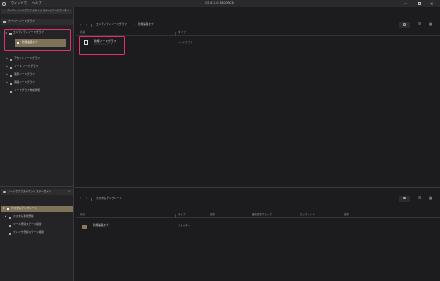 The image size is (440, 281). I want to click on bottom-tree-item-custom: カスタムテンプレート, so click(24, 208).